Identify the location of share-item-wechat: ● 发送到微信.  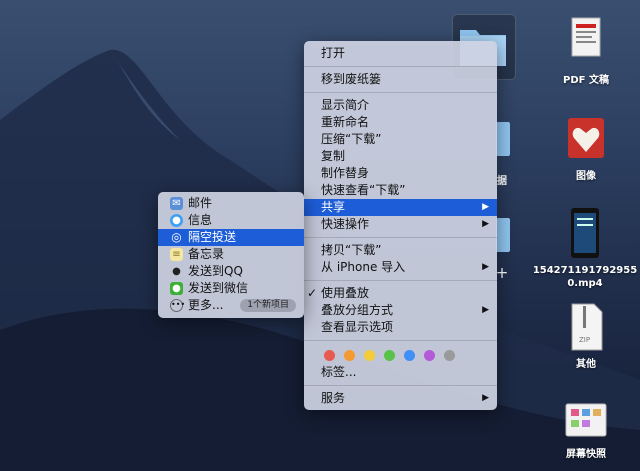
(231, 288).